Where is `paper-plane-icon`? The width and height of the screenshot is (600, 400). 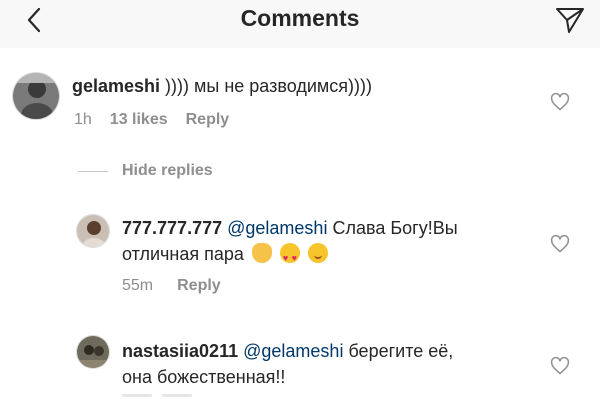 paper-plane-icon is located at coordinates (570, 20).